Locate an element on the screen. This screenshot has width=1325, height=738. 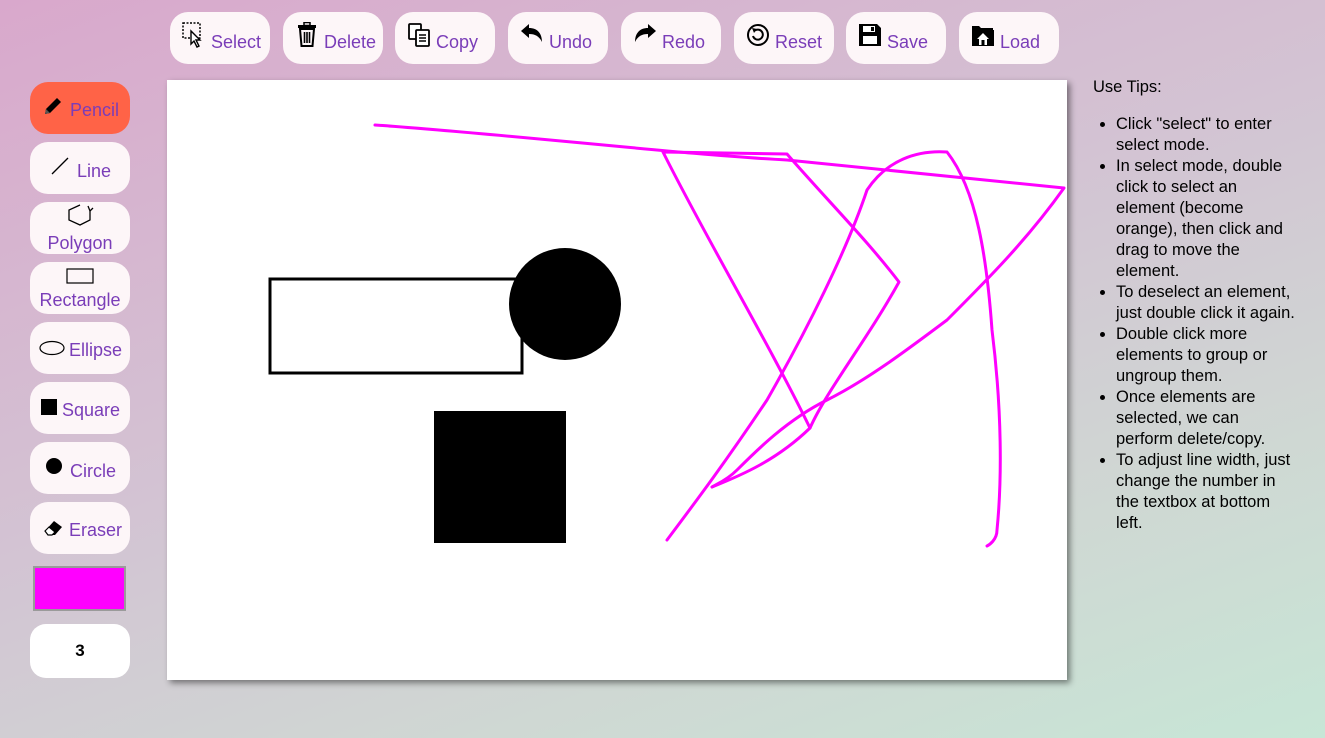
polygon-icon is located at coordinates (81, 215).